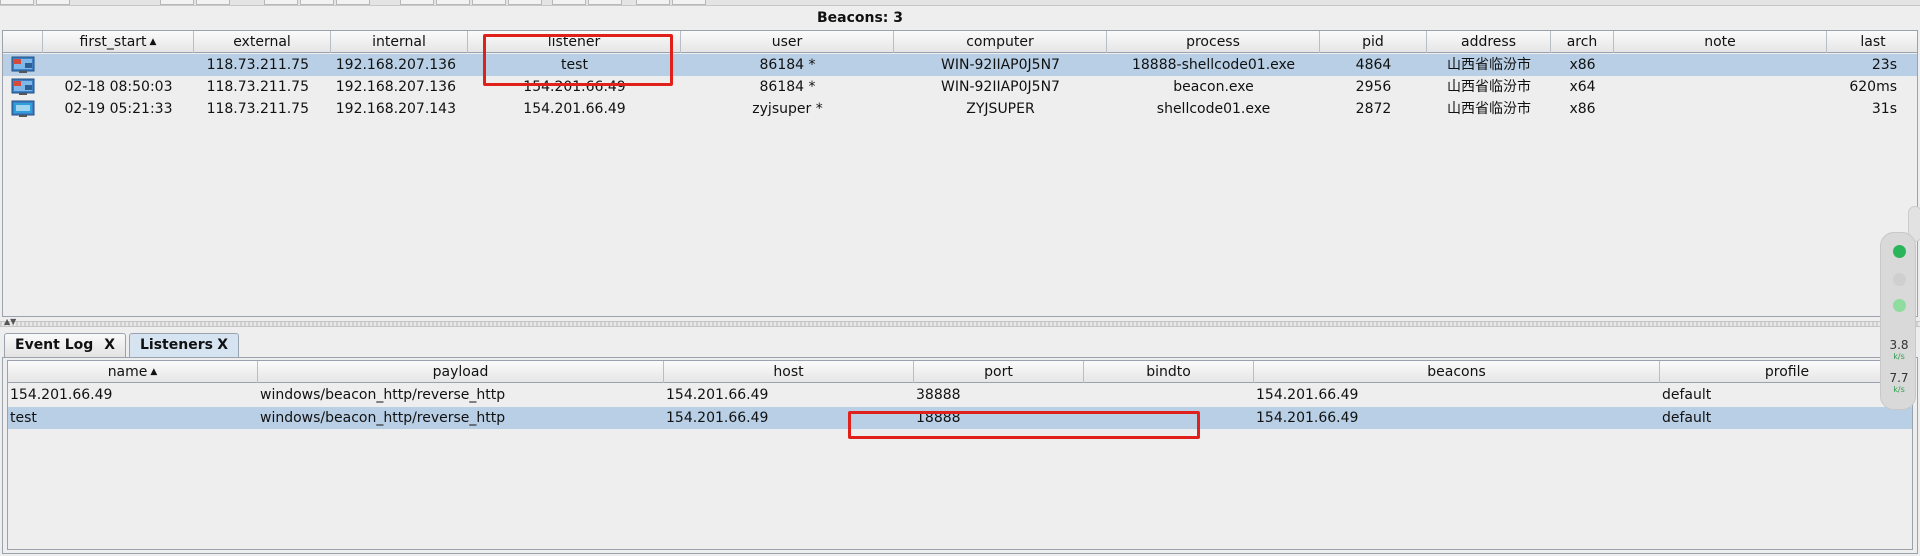 The height and width of the screenshot is (556, 1920). Describe the element at coordinates (1720, 42) in the screenshot. I see `column-header-note: note` at that location.